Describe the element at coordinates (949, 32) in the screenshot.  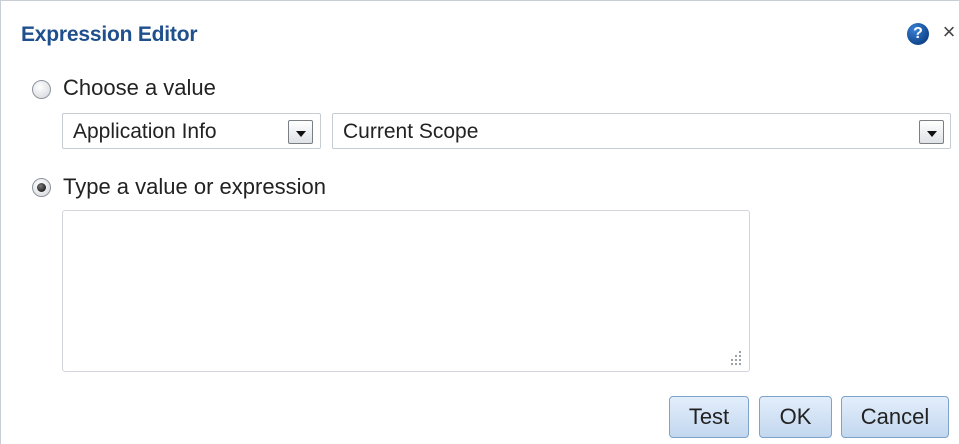
I see `close-icon: ×` at that location.